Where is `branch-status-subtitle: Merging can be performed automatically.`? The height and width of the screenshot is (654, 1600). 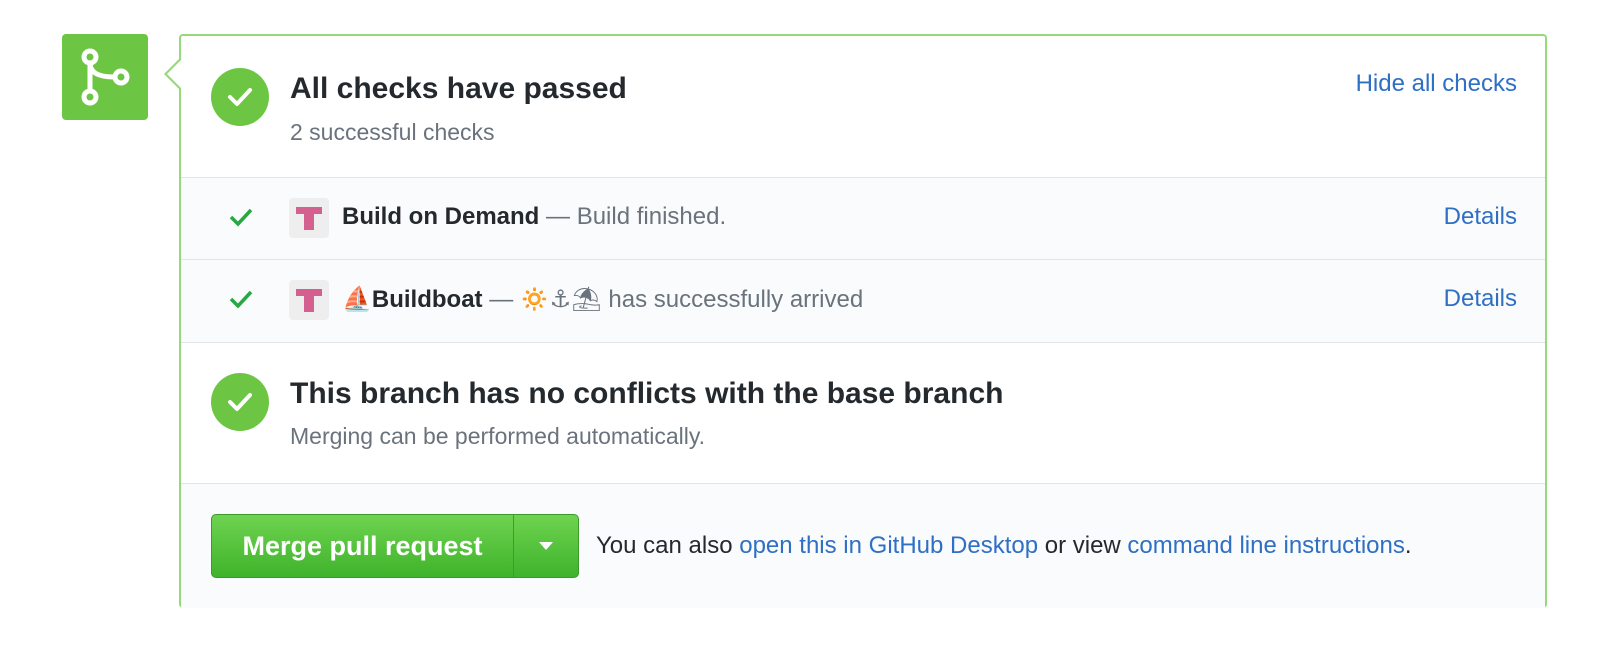 branch-status-subtitle: Merging can be performed automatically. is located at coordinates (498, 436).